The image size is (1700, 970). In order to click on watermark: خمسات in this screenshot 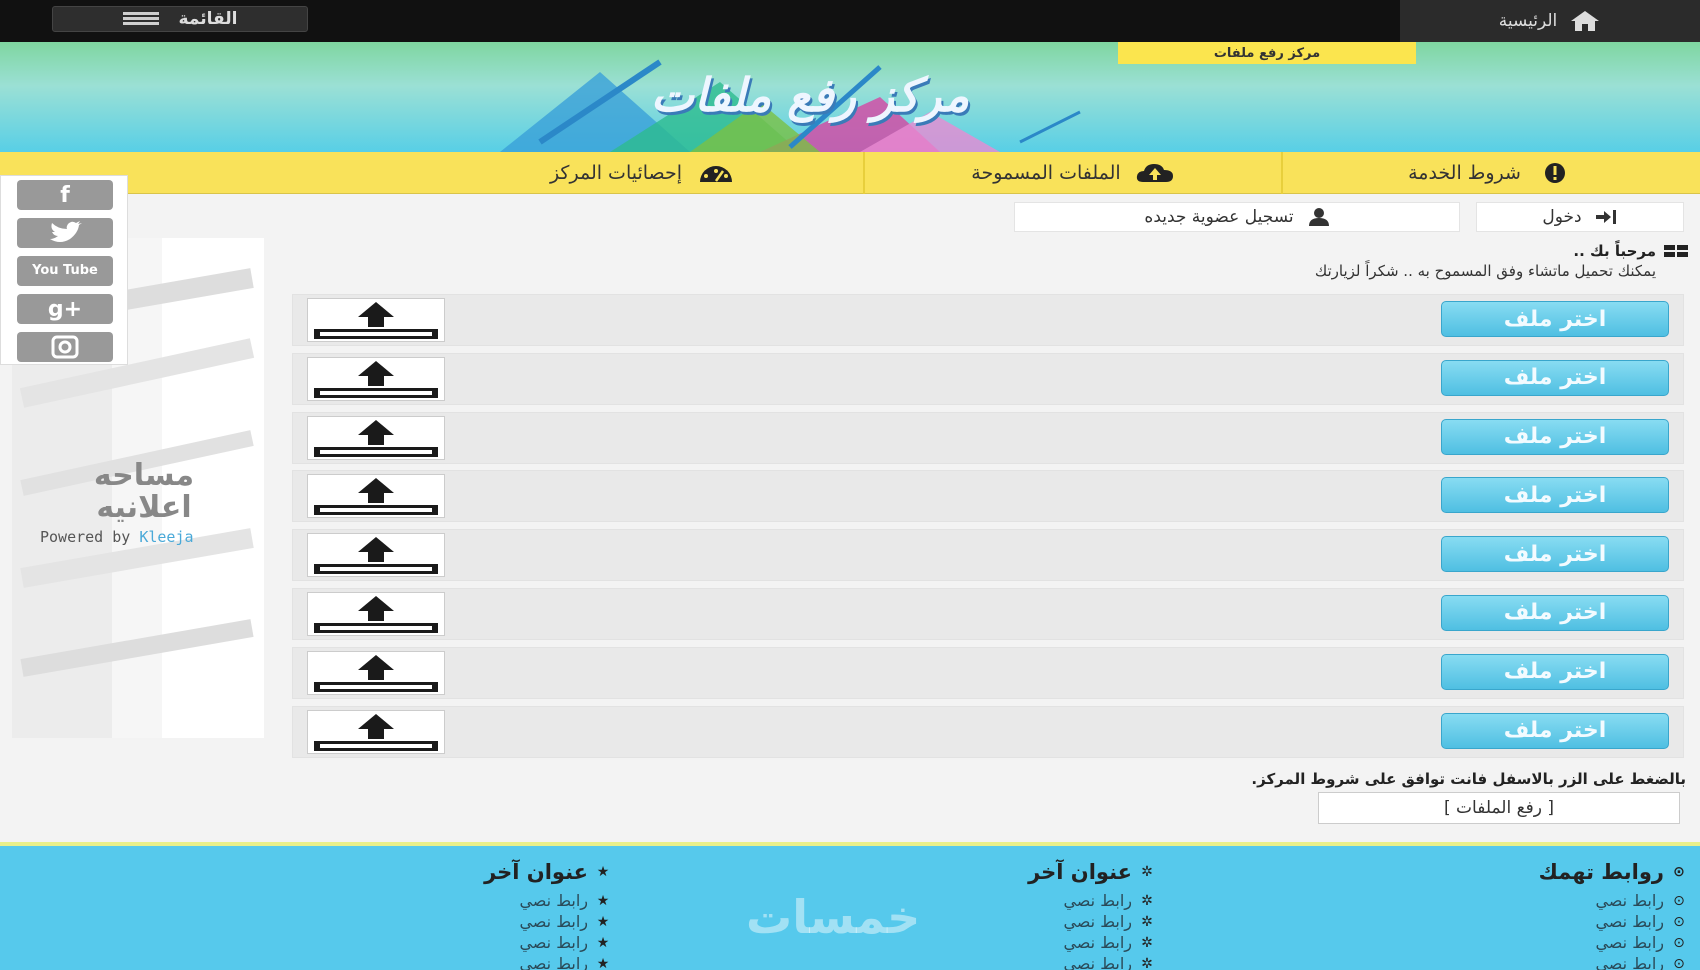, I will do `click(833, 917)`.